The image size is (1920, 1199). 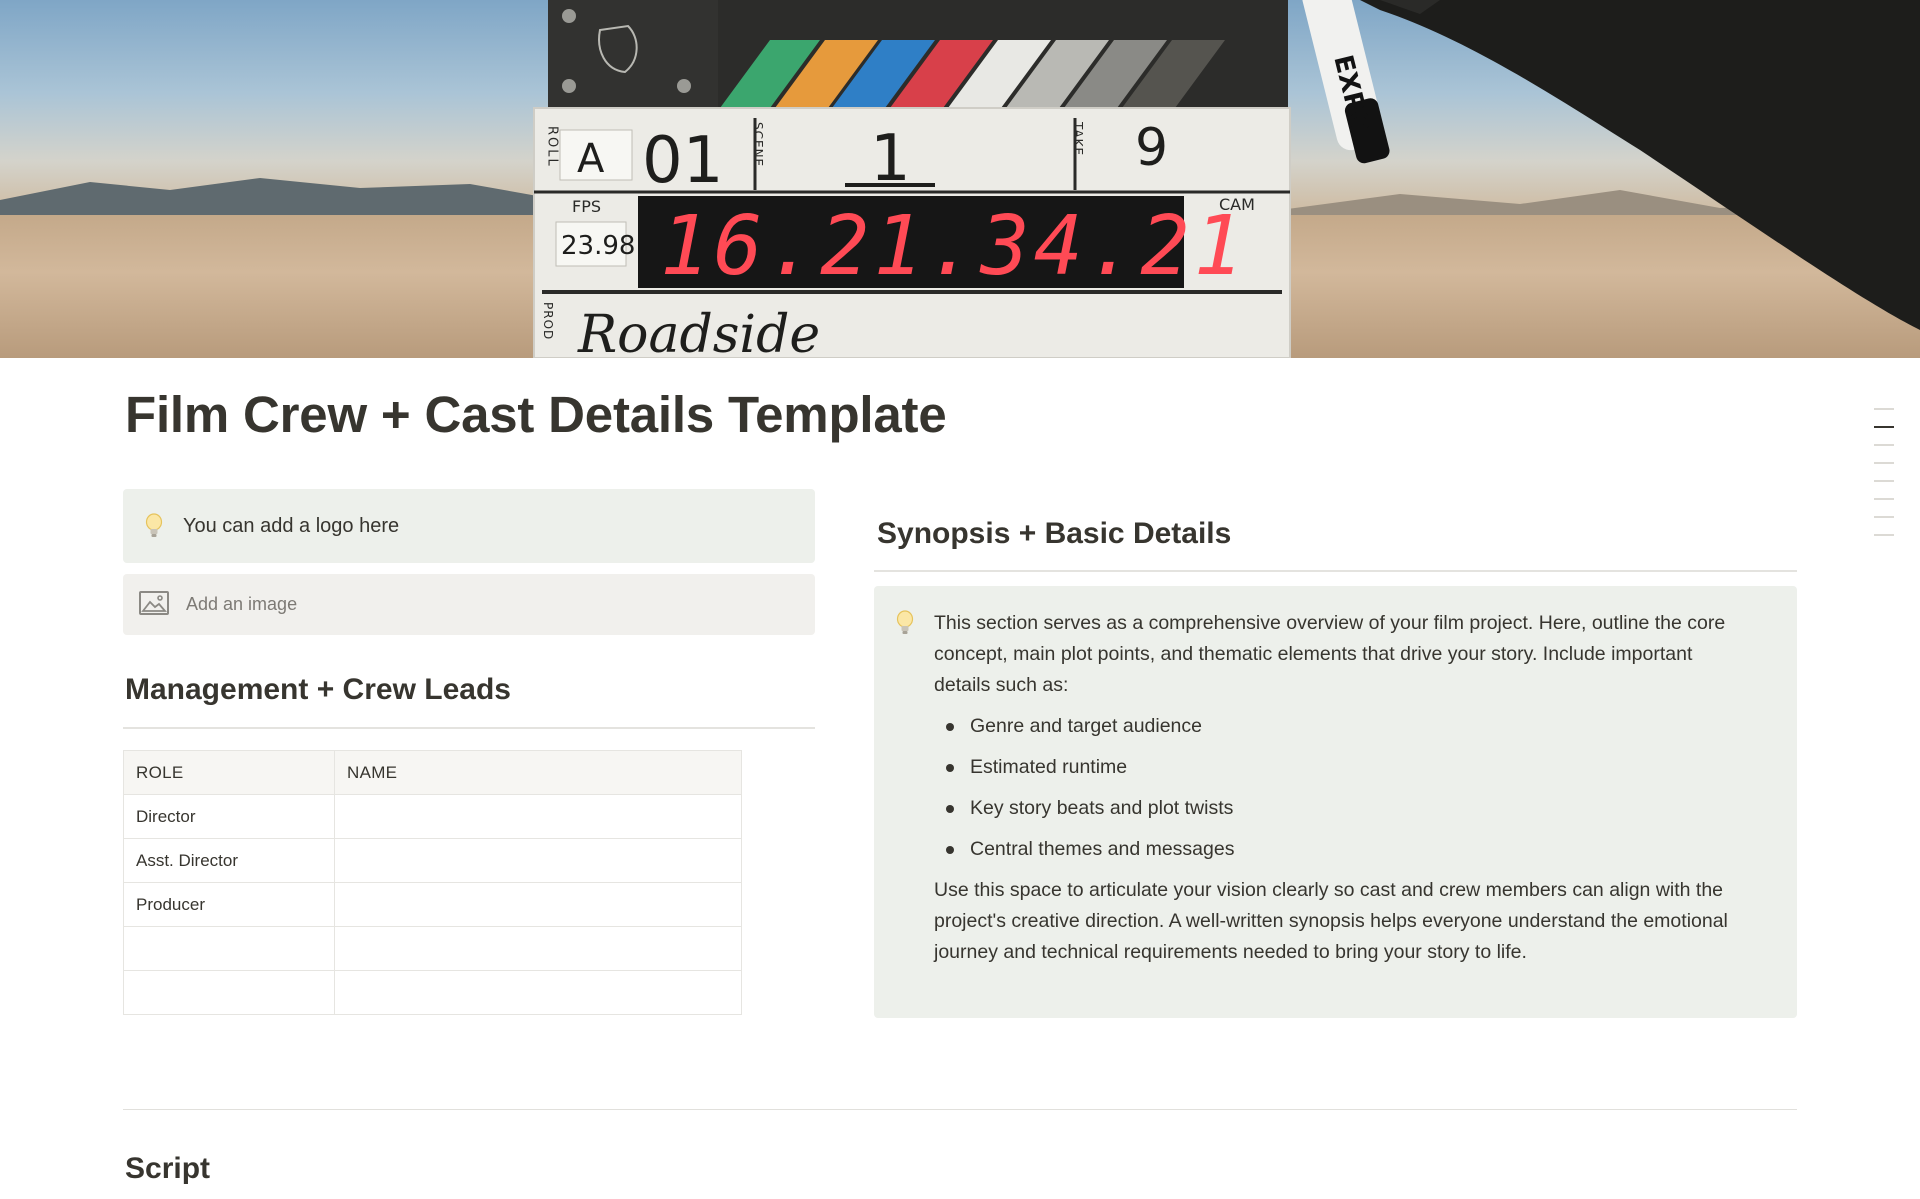 I want to click on outline-item-active, so click(x=1884, y=427).